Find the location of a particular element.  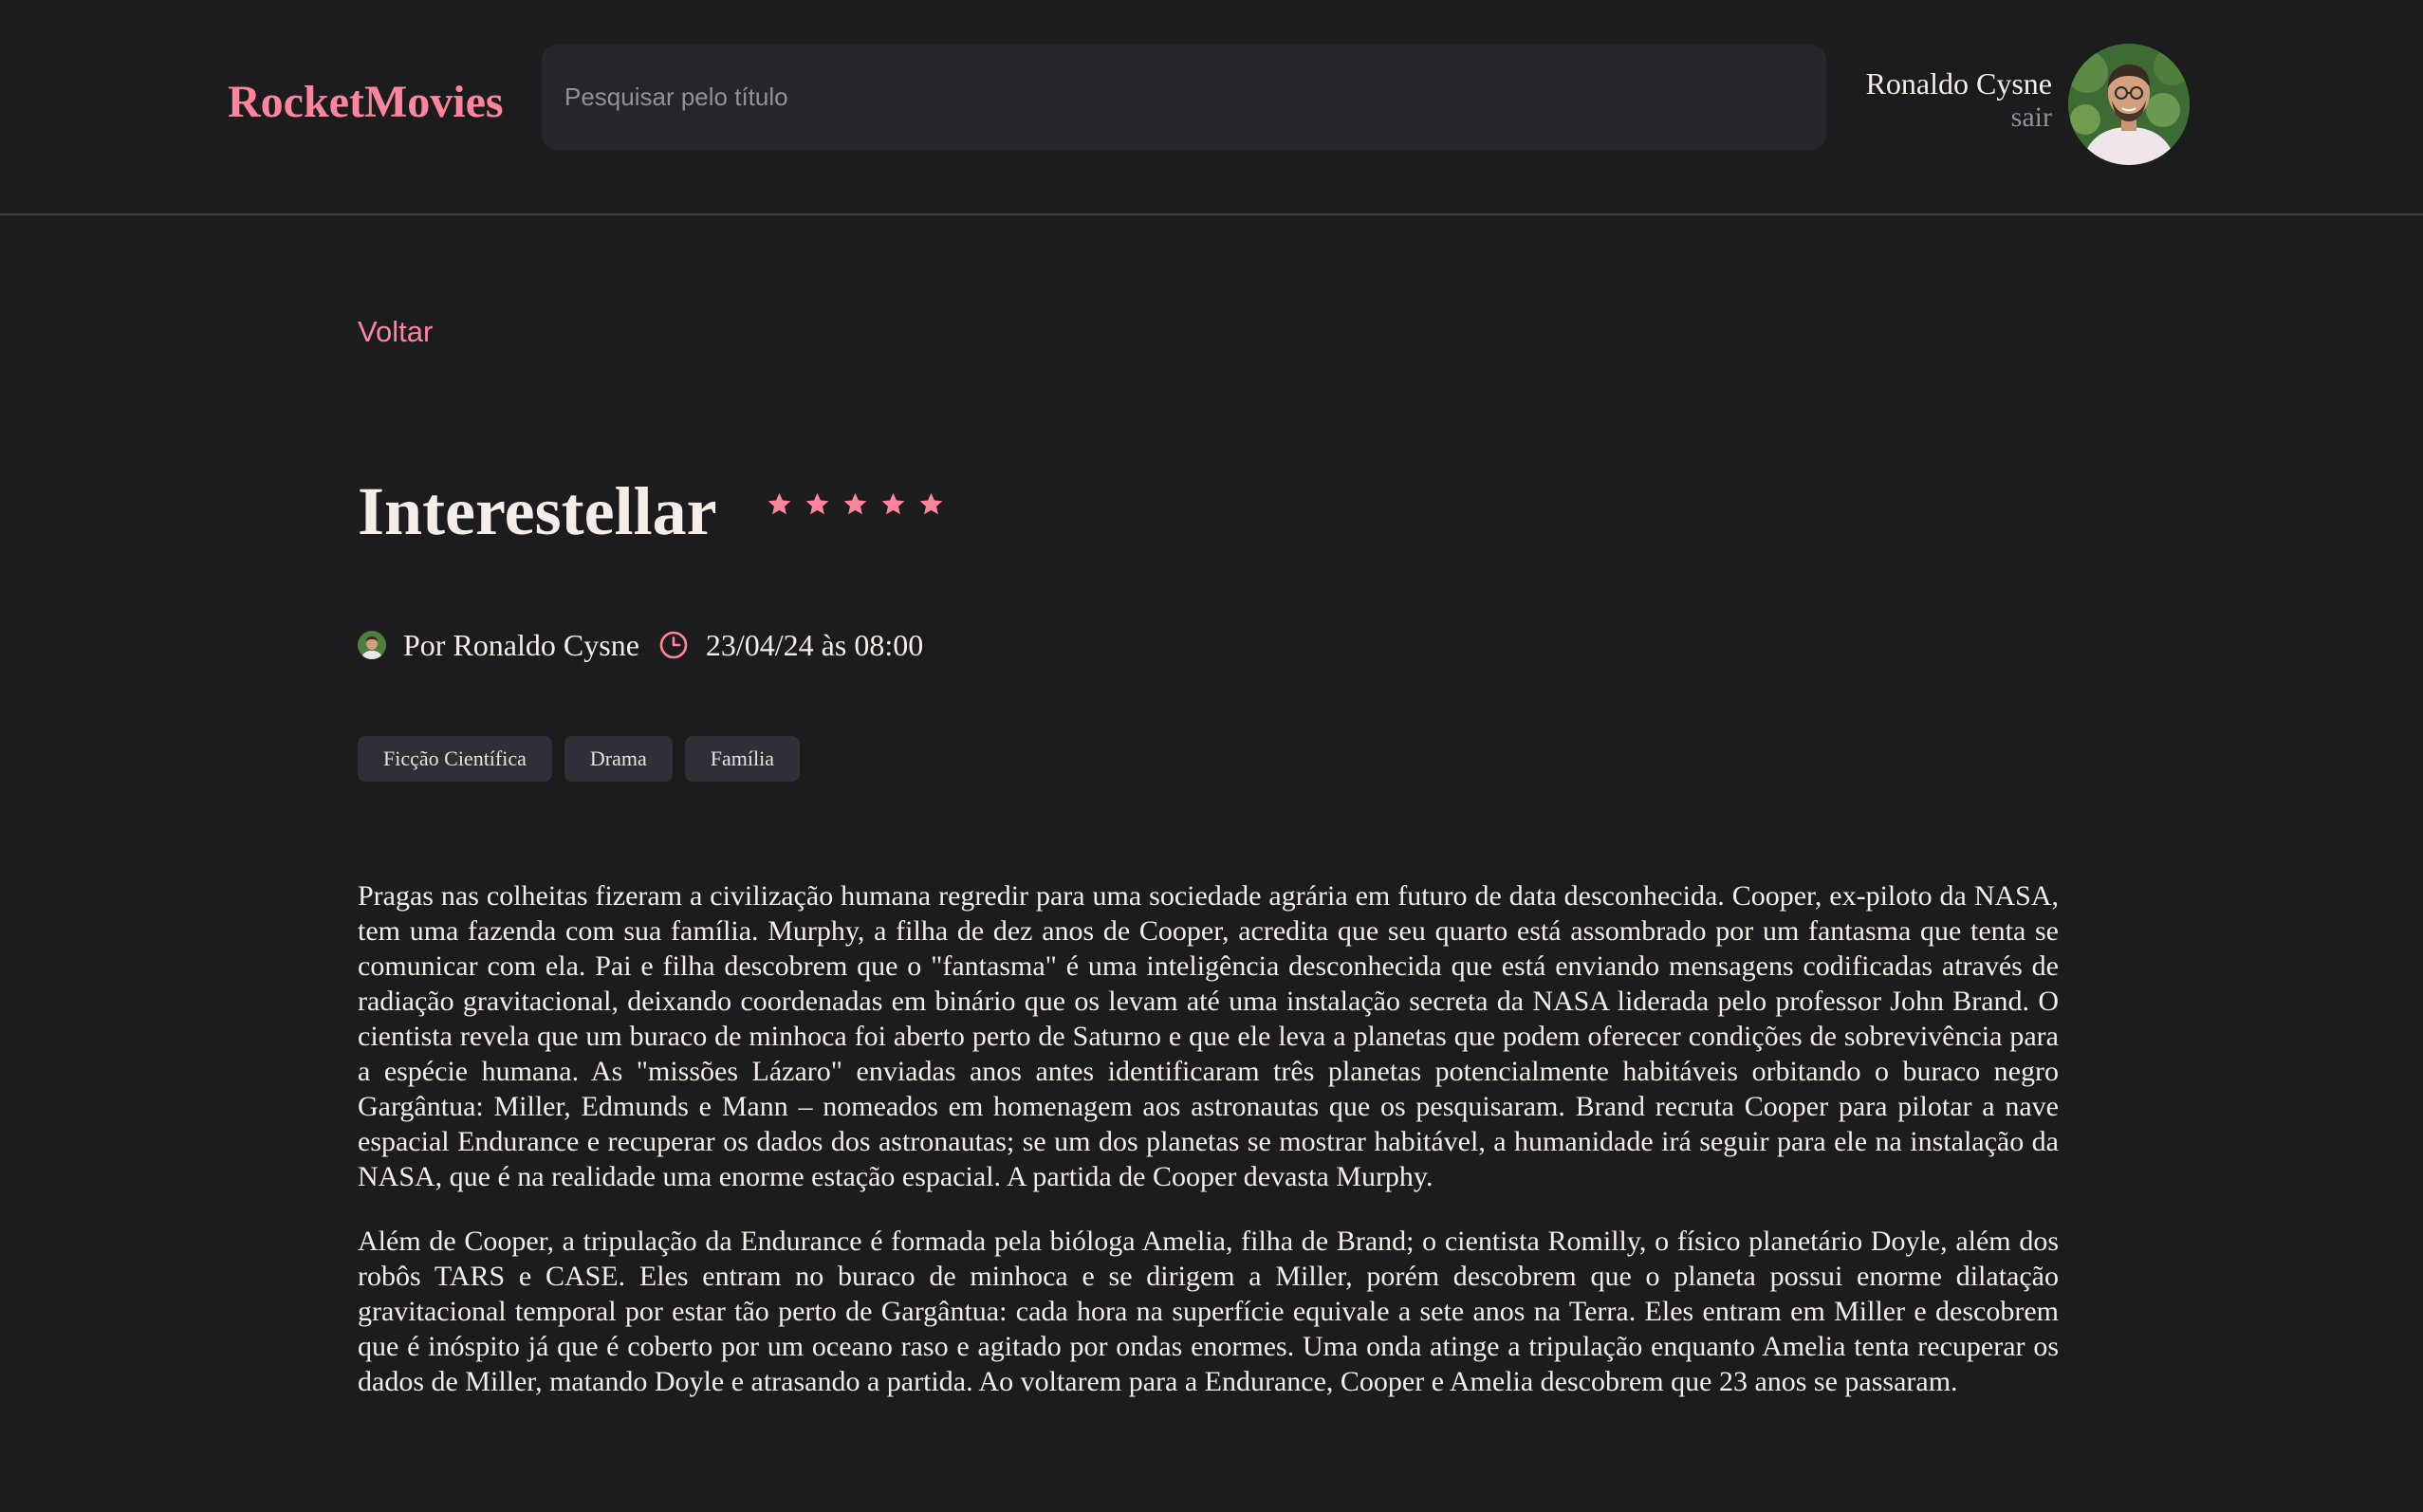

rating-stars is located at coordinates (855, 504).